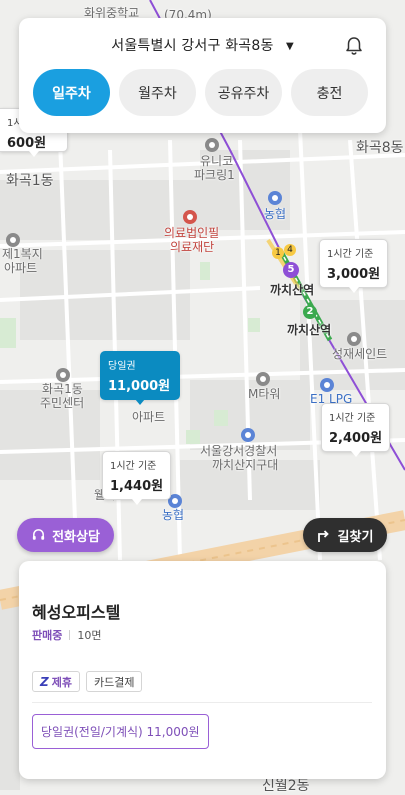 This screenshot has height=795, width=405. What do you see at coordinates (292, 290) in the screenshot?
I see `map-label-station1: 까치산역` at bounding box center [292, 290].